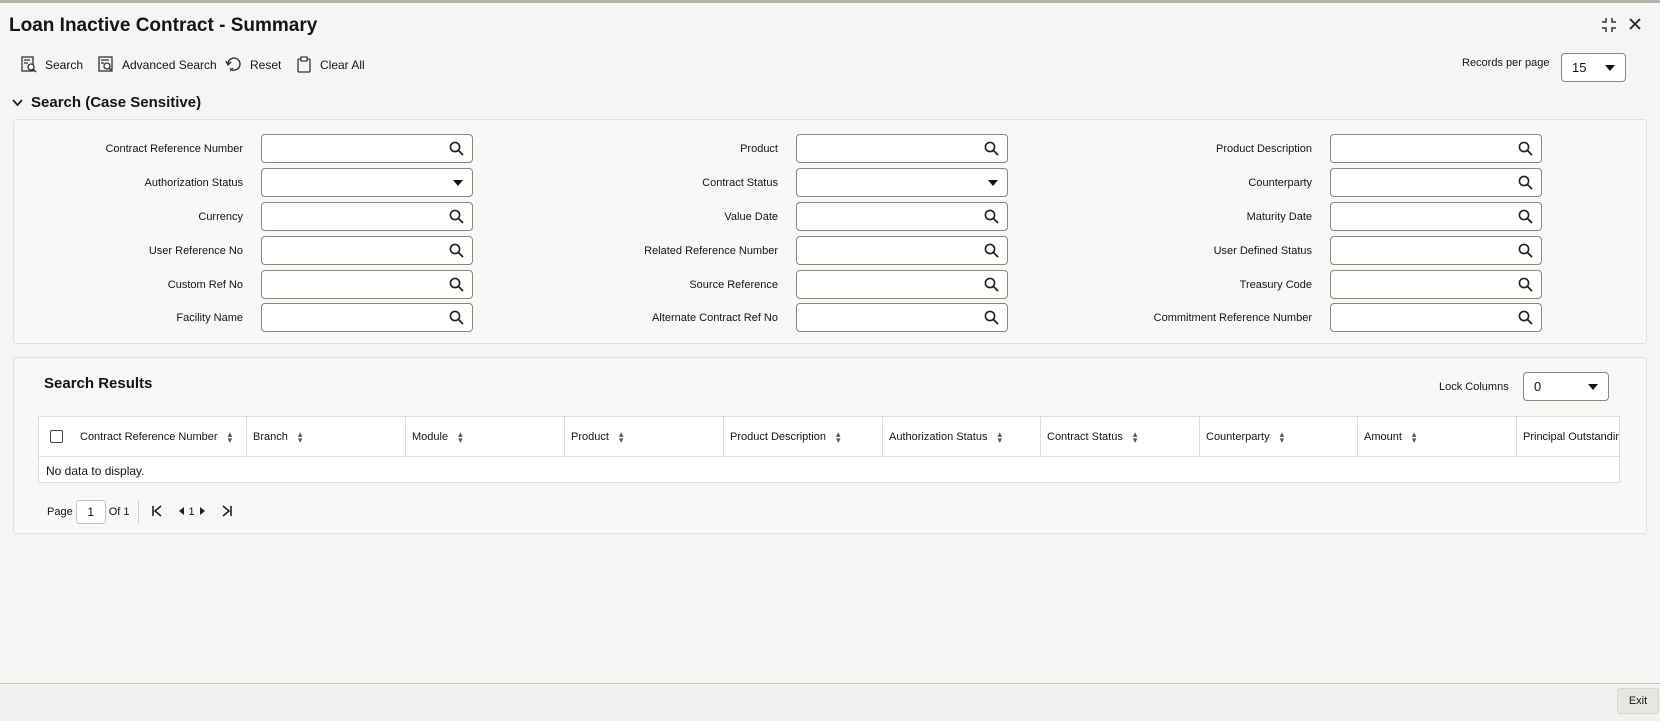 The height and width of the screenshot is (721, 1660). What do you see at coordinates (830, 25) in the screenshot?
I see `title-bar: Loan Inactive Contract - Summary` at bounding box center [830, 25].